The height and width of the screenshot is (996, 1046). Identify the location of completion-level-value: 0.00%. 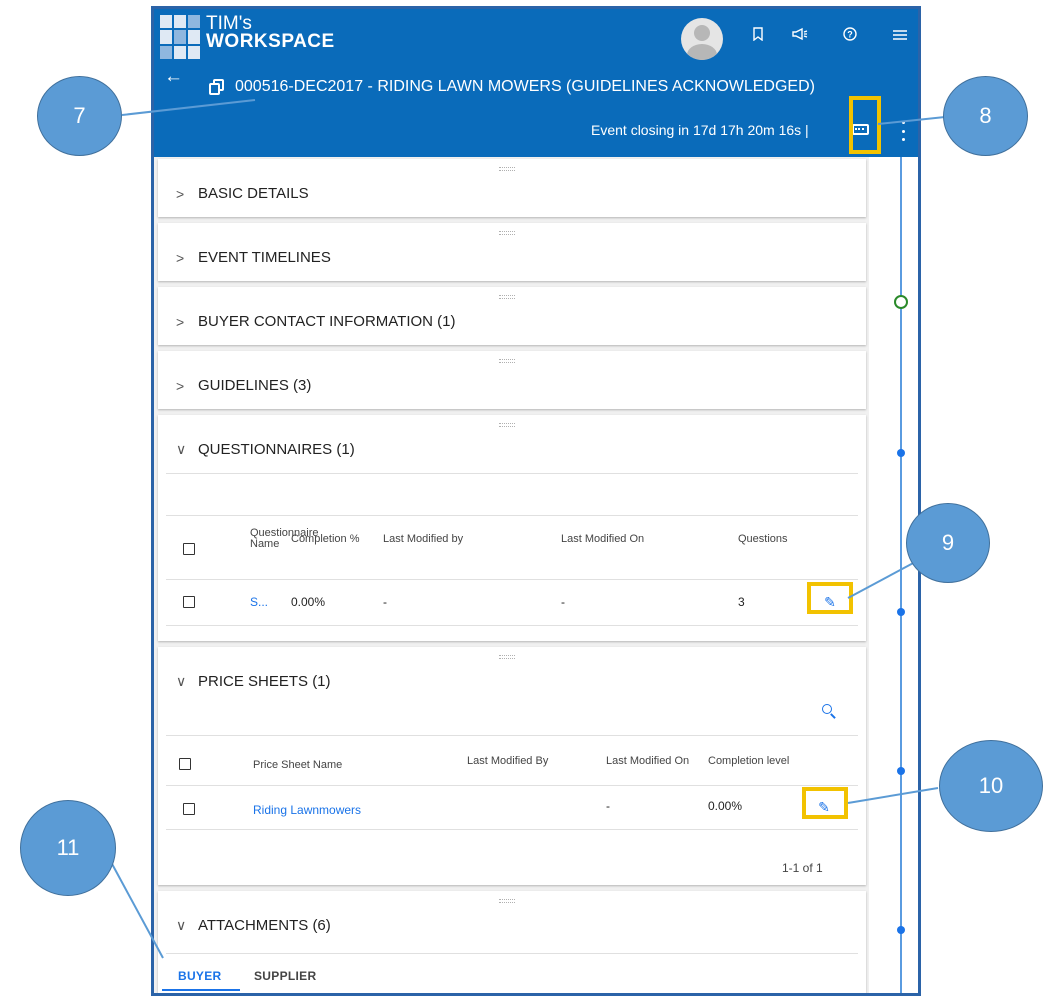
(725, 806).